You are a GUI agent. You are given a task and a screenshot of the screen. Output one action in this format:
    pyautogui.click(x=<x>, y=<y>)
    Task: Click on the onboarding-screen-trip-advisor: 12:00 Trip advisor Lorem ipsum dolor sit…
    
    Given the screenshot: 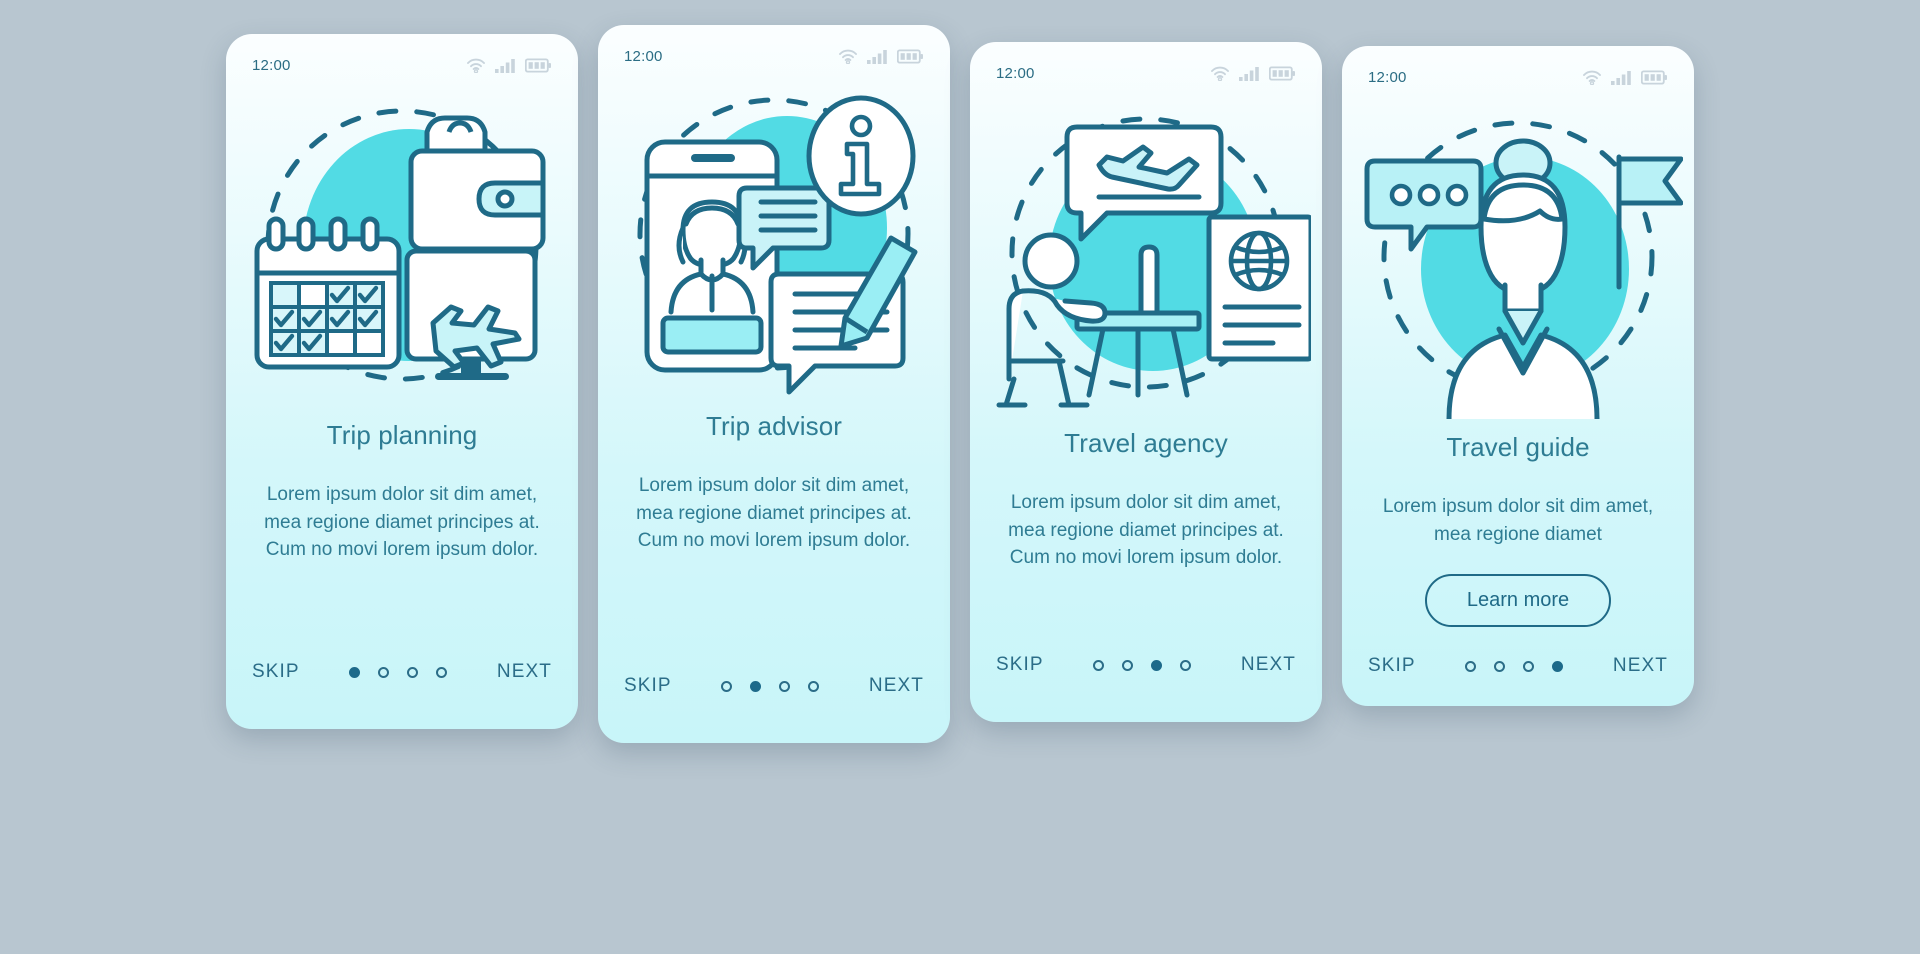 What is the action you would take?
    pyautogui.click(x=774, y=384)
    